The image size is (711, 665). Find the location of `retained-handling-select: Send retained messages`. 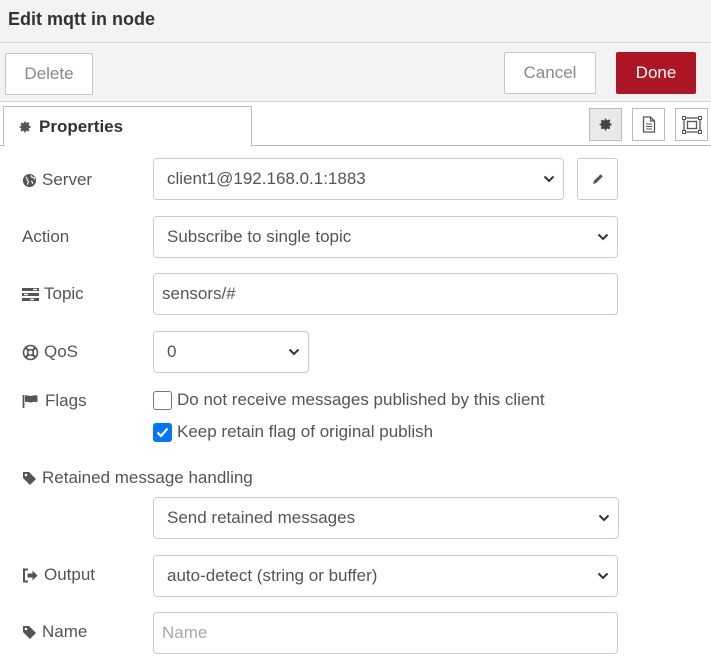

retained-handling-select: Send retained messages is located at coordinates (386, 518).